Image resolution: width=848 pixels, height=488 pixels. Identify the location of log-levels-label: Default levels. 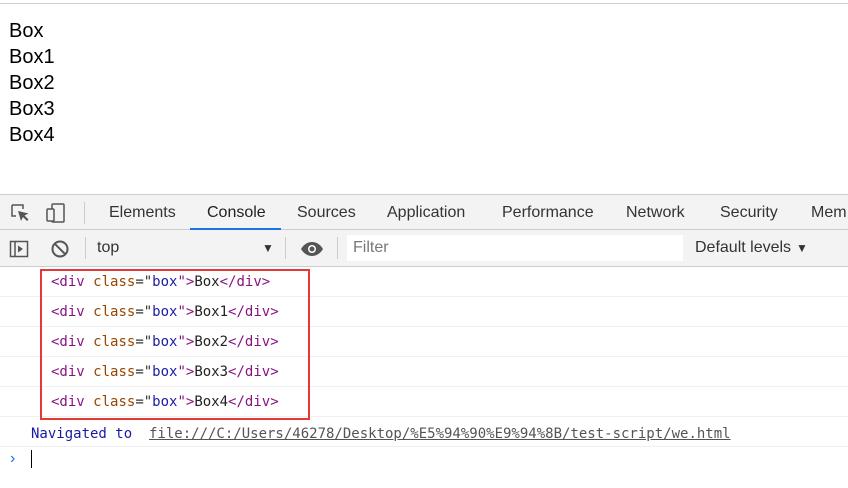
(743, 247).